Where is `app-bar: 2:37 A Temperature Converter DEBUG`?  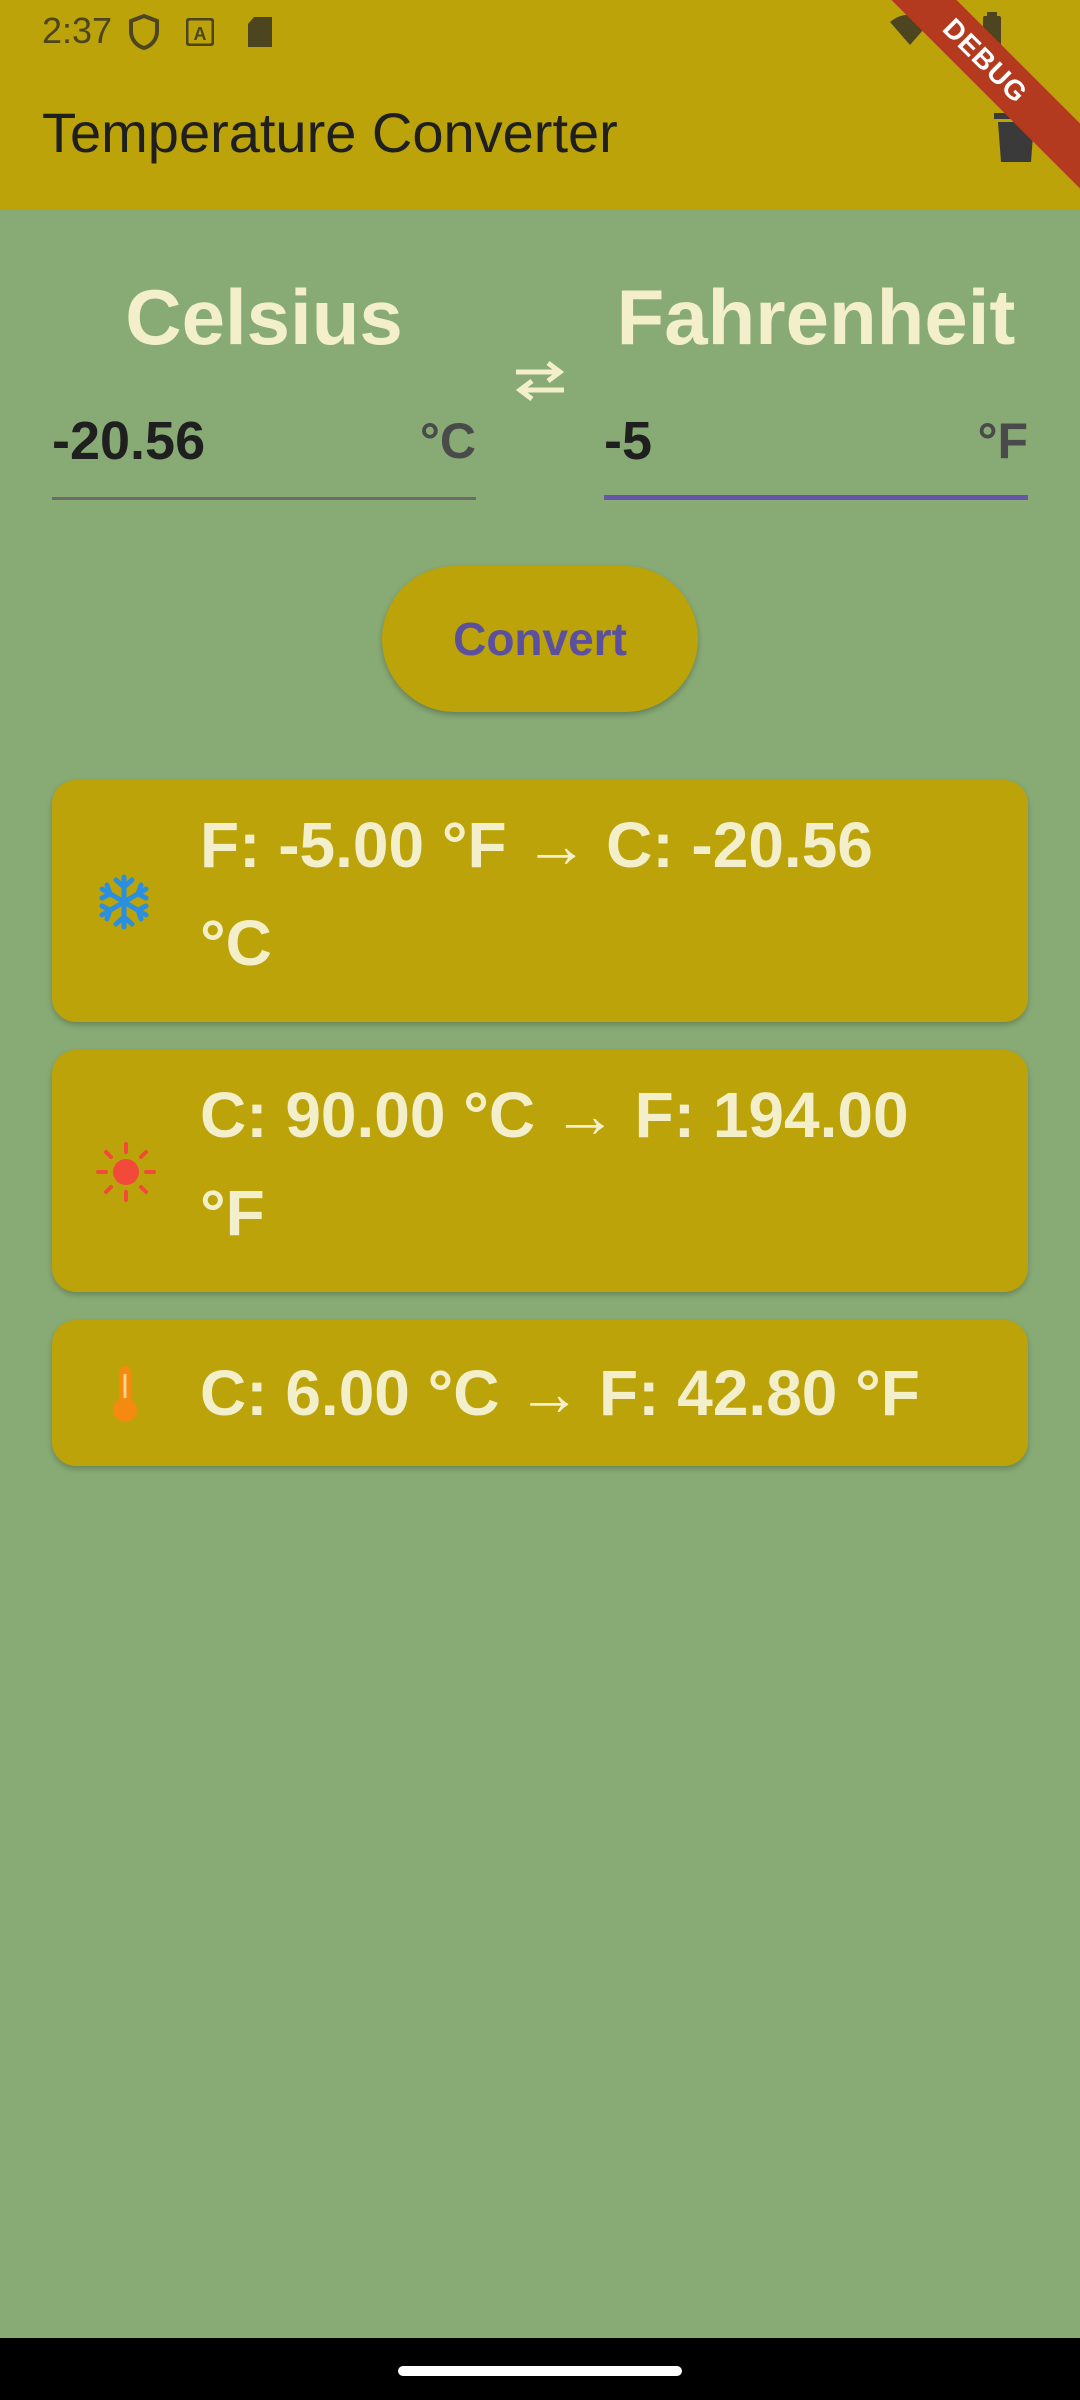 app-bar: 2:37 A Temperature Converter DEBUG is located at coordinates (540, 105).